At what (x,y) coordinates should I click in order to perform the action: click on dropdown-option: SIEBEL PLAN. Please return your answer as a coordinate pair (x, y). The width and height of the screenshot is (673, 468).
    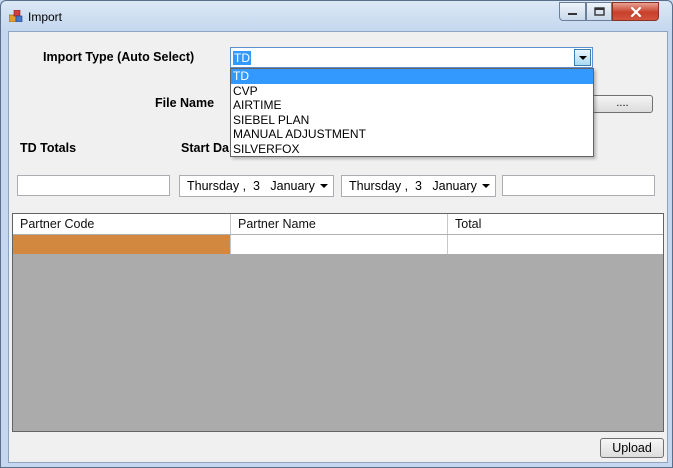
    Looking at the image, I should click on (412, 120).